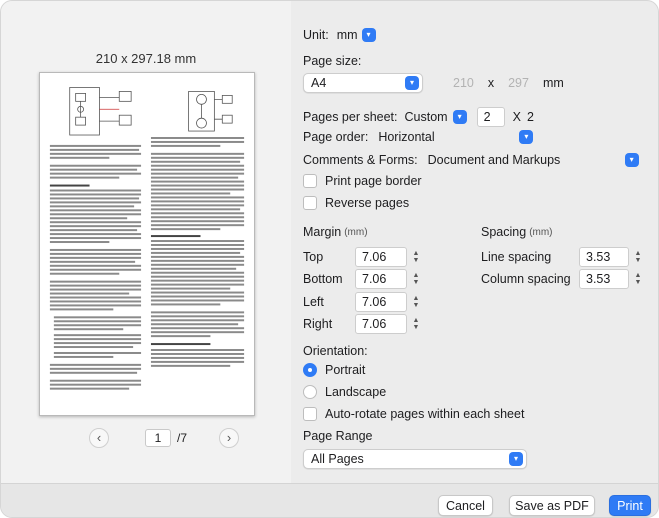 Image resolution: width=659 pixels, height=518 pixels. I want to click on line-spacing-label: Line spacing, so click(516, 257).